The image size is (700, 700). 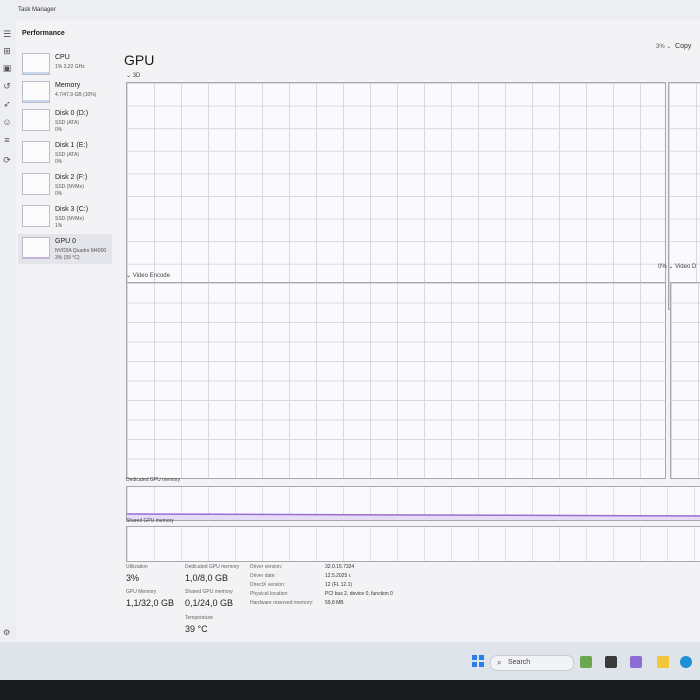 What do you see at coordinates (150, 521) in the screenshot?
I see `shared-memory-graph-label: Shared GPU memory` at bounding box center [150, 521].